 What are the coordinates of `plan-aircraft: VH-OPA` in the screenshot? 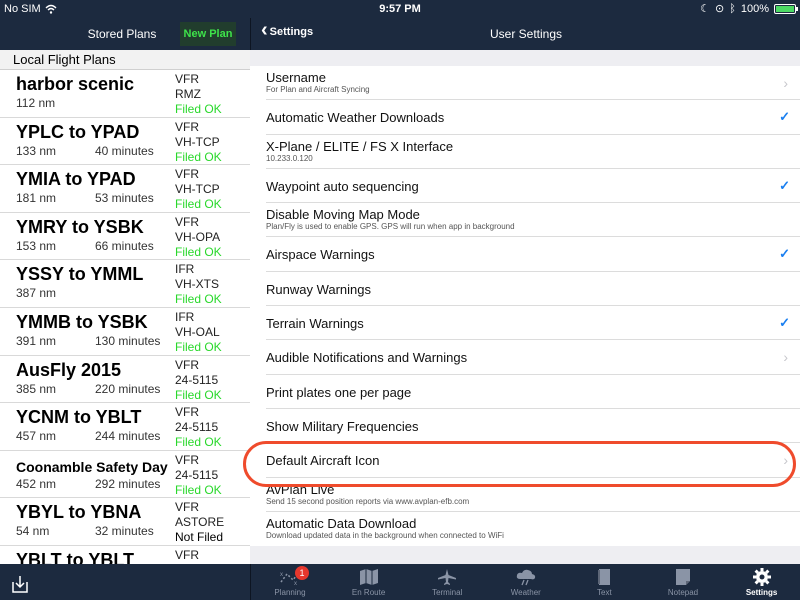 It's located at (198, 236).